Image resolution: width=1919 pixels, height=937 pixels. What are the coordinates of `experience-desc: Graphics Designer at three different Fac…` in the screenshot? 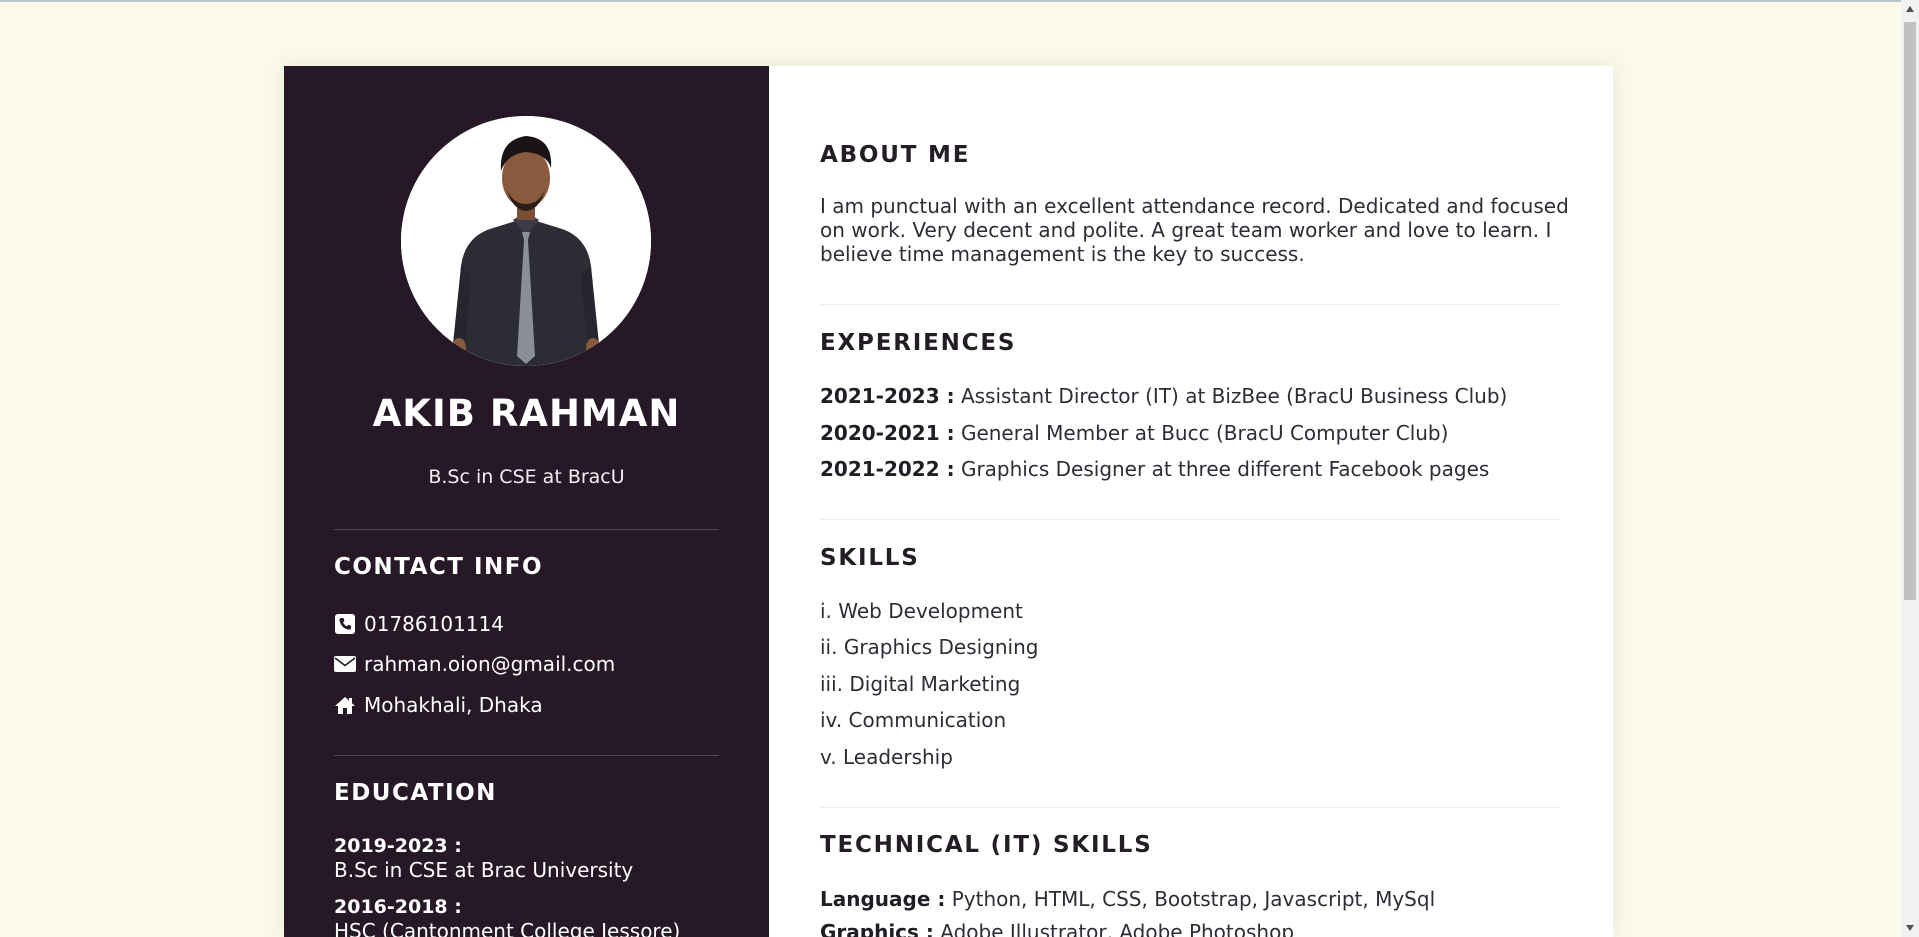 It's located at (1225, 469).